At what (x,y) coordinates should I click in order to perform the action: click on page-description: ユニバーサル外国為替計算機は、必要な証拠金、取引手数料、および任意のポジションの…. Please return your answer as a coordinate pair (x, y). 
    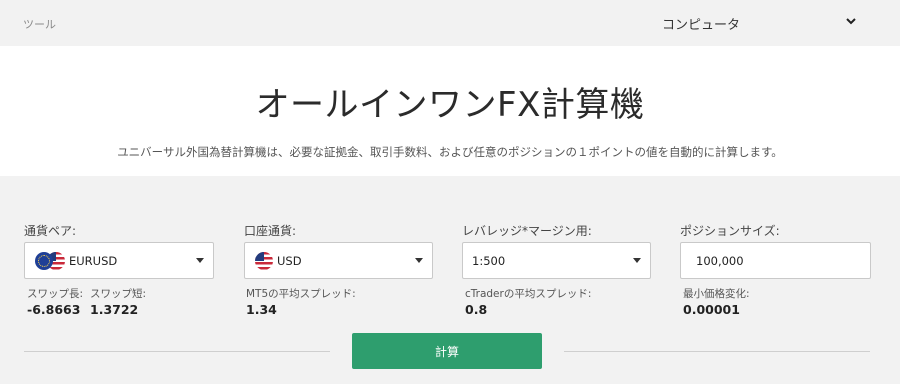
    Looking at the image, I should click on (450, 152).